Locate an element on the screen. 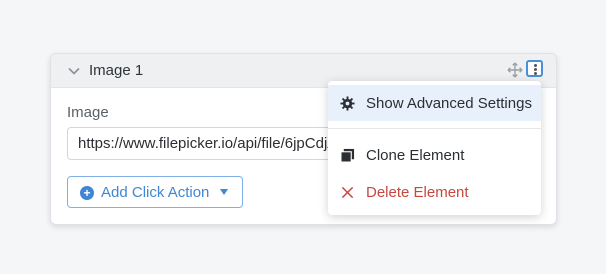 This screenshot has height=274, width=606. add-click-action-label: Add Click Action is located at coordinates (155, 192).